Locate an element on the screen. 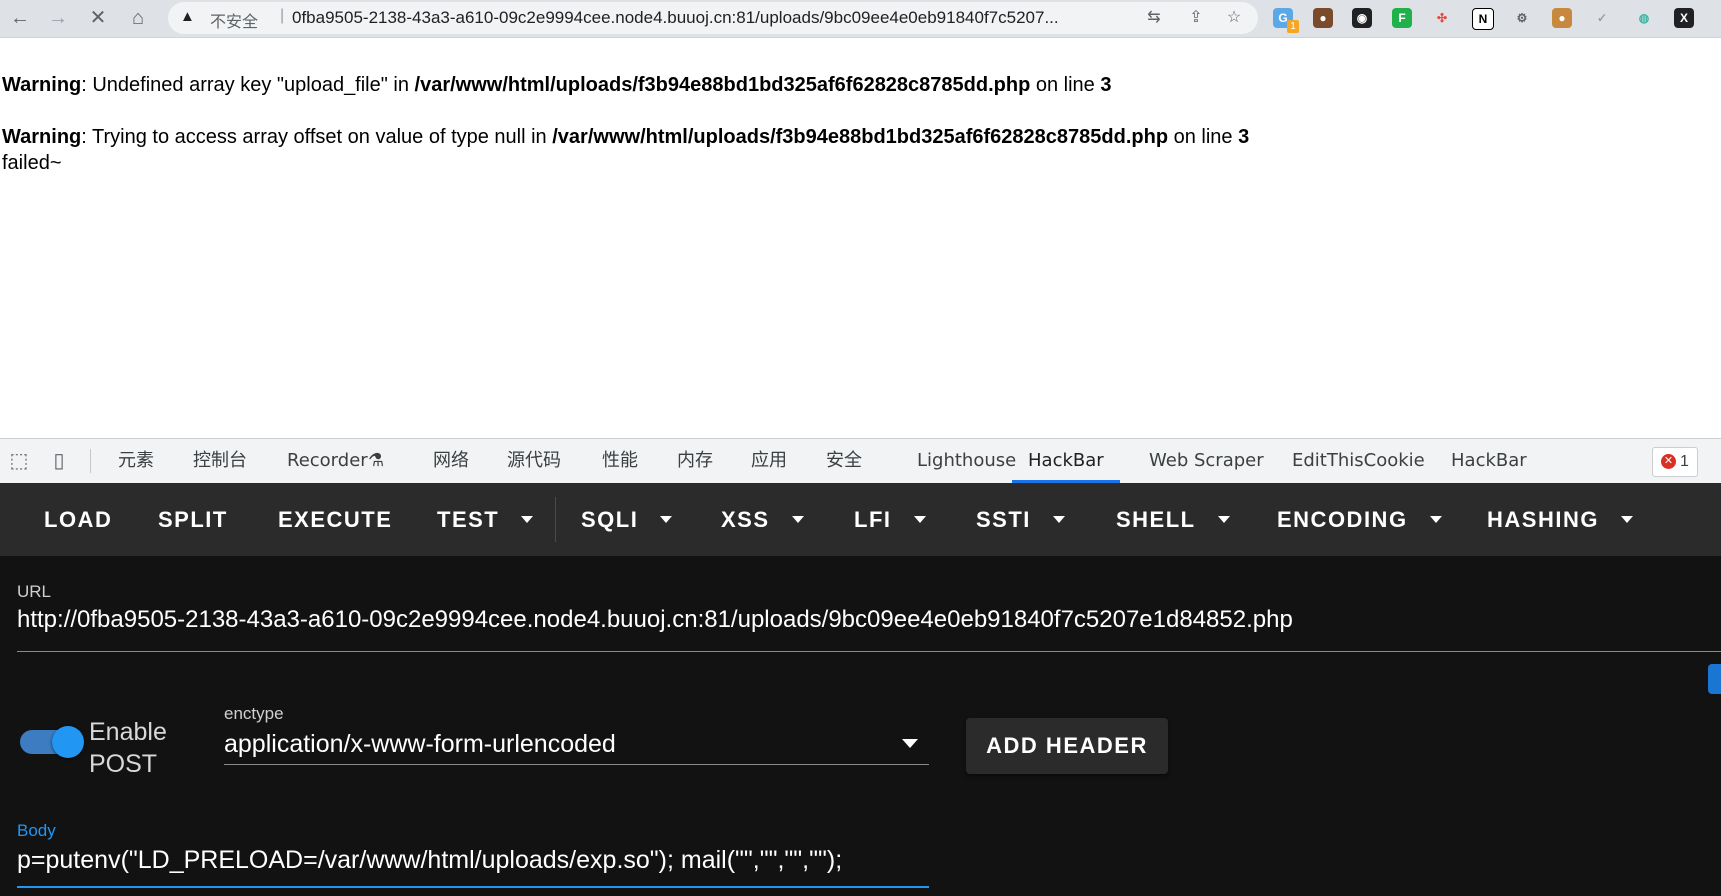 This screenshot has height=896, width=1721. sqli-menu-button: SQLI is located at coordinates (627, 519).